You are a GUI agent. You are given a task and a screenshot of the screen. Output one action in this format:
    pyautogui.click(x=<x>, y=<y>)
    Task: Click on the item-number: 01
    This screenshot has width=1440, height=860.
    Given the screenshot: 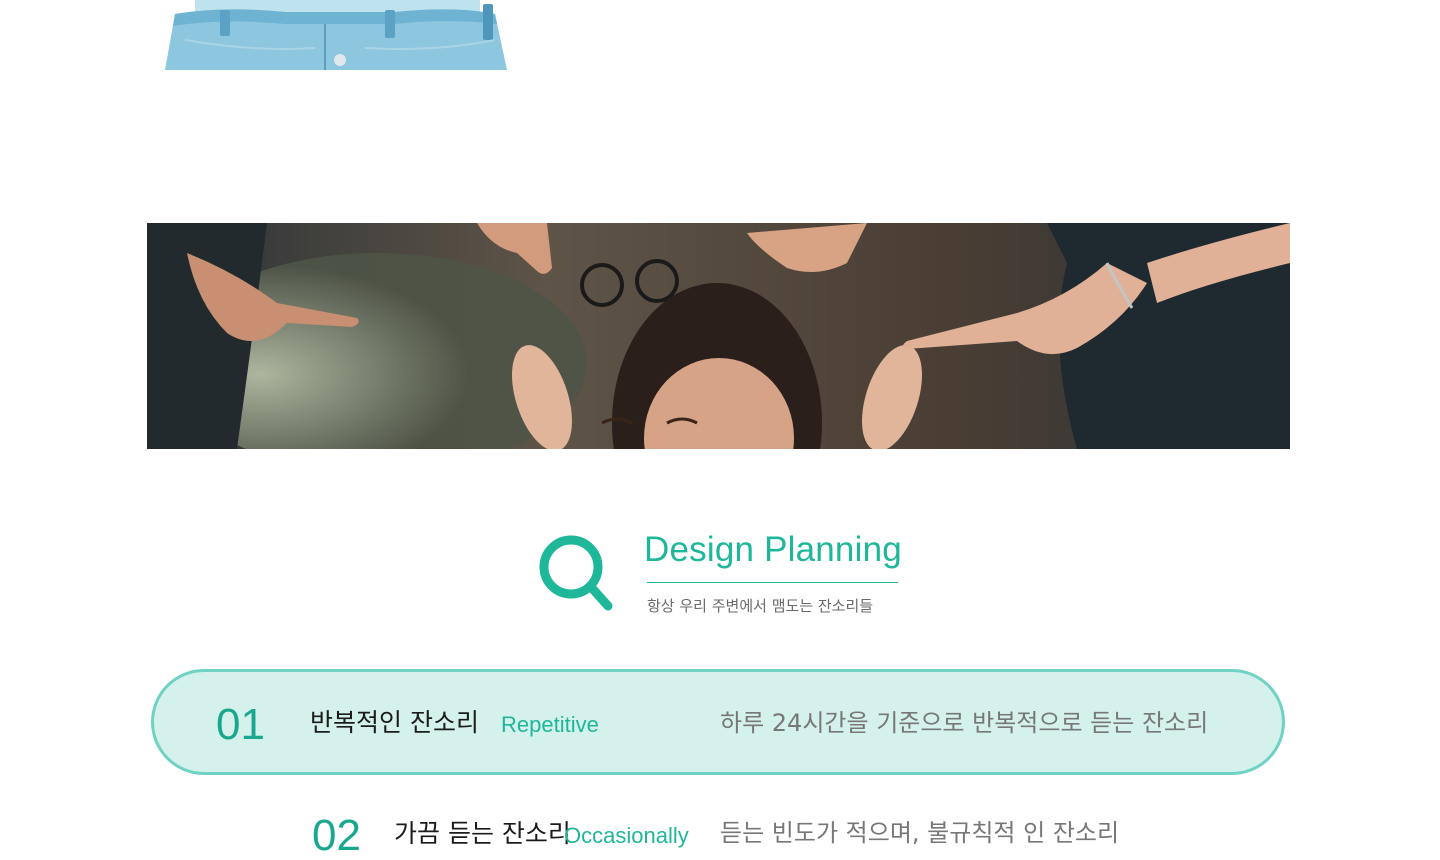 What is the action you would take?
    pyautogui.click(x=240, y=724)
    